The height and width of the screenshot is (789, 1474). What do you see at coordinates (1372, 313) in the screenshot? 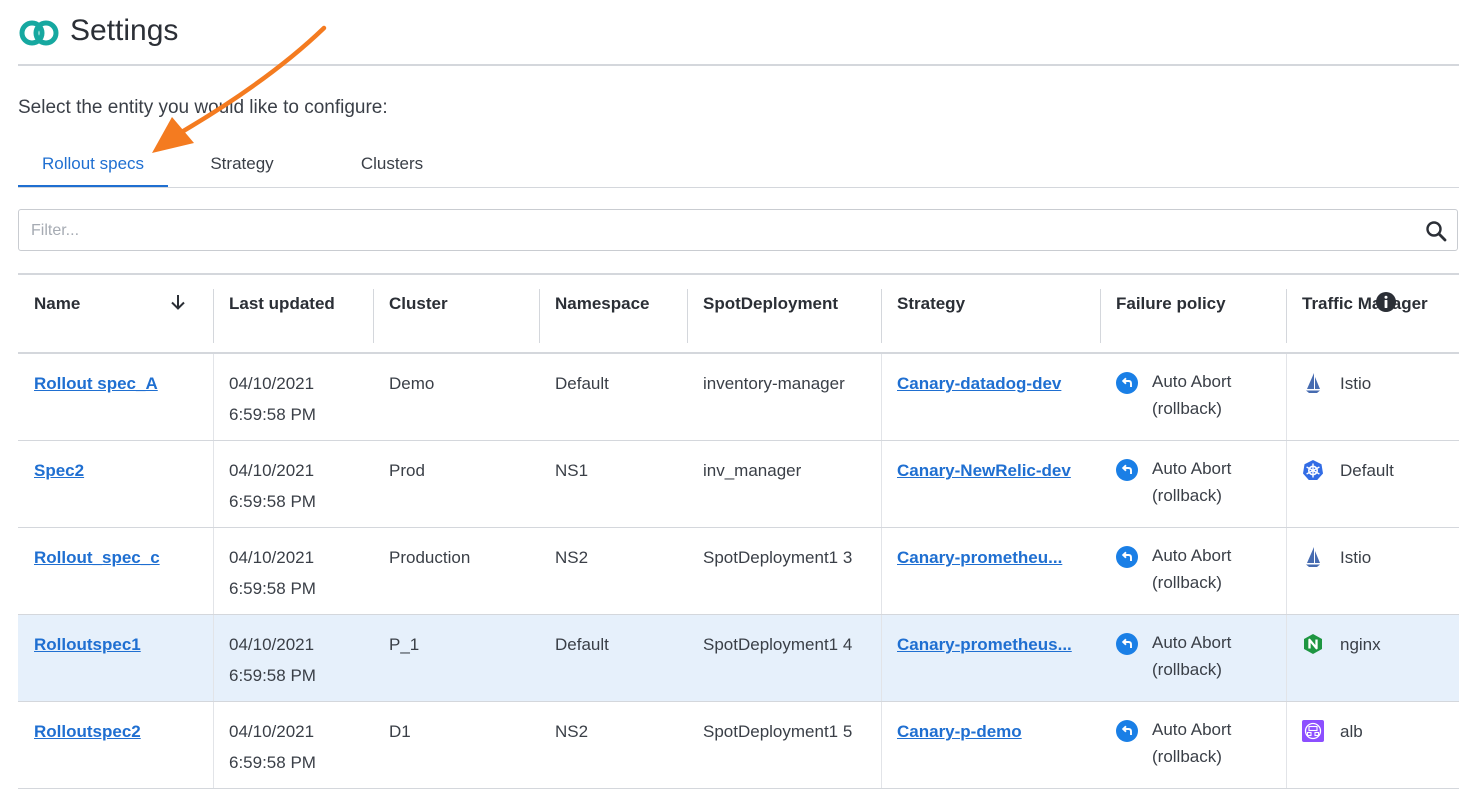
I see `column-header-traffic-manager: Traffic Manager` at bounding box center [1372, 313].